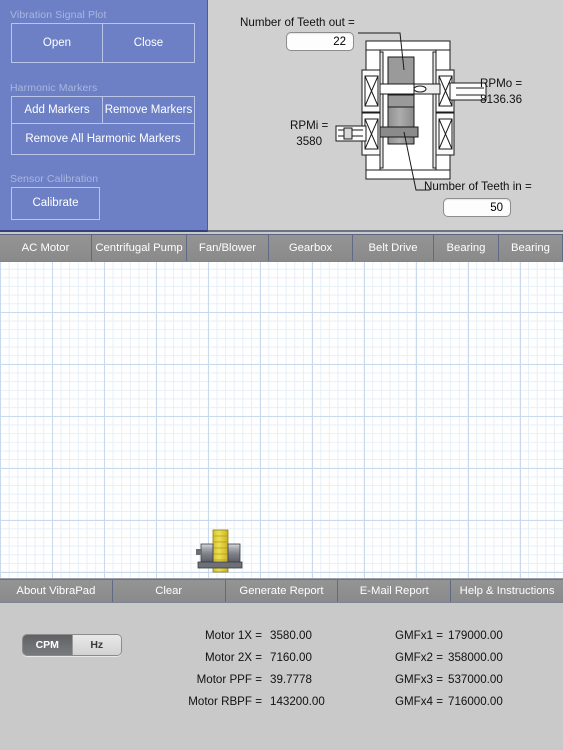  I want to click on machine-train-illustration, so click(219, 551).